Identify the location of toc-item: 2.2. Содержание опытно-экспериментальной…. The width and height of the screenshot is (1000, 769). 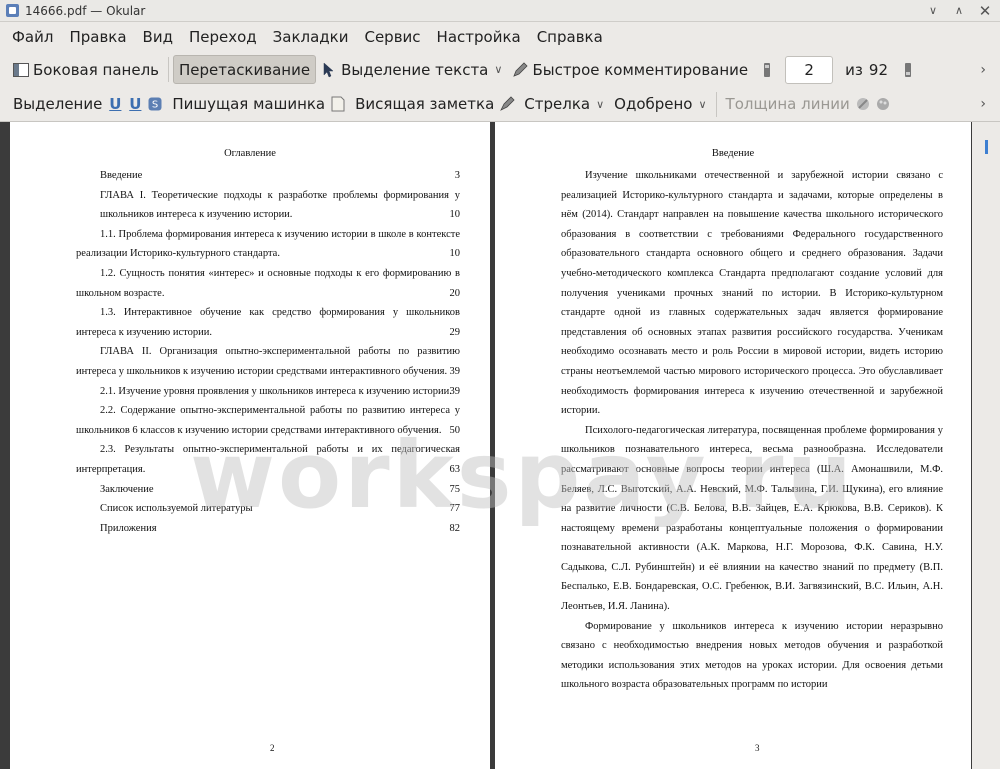
(268, 420).